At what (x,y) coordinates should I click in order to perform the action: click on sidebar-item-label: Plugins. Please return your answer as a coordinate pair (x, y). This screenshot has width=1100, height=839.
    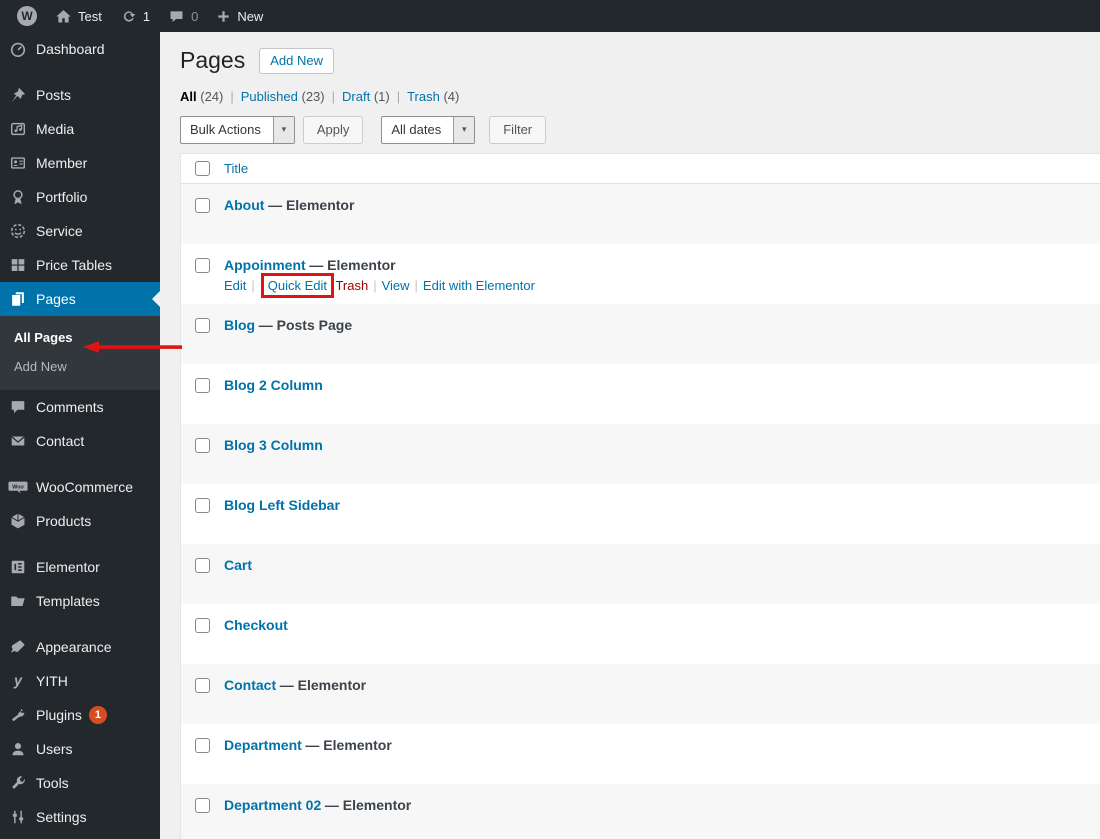
    Looking at the image, I should click on (59, 715).